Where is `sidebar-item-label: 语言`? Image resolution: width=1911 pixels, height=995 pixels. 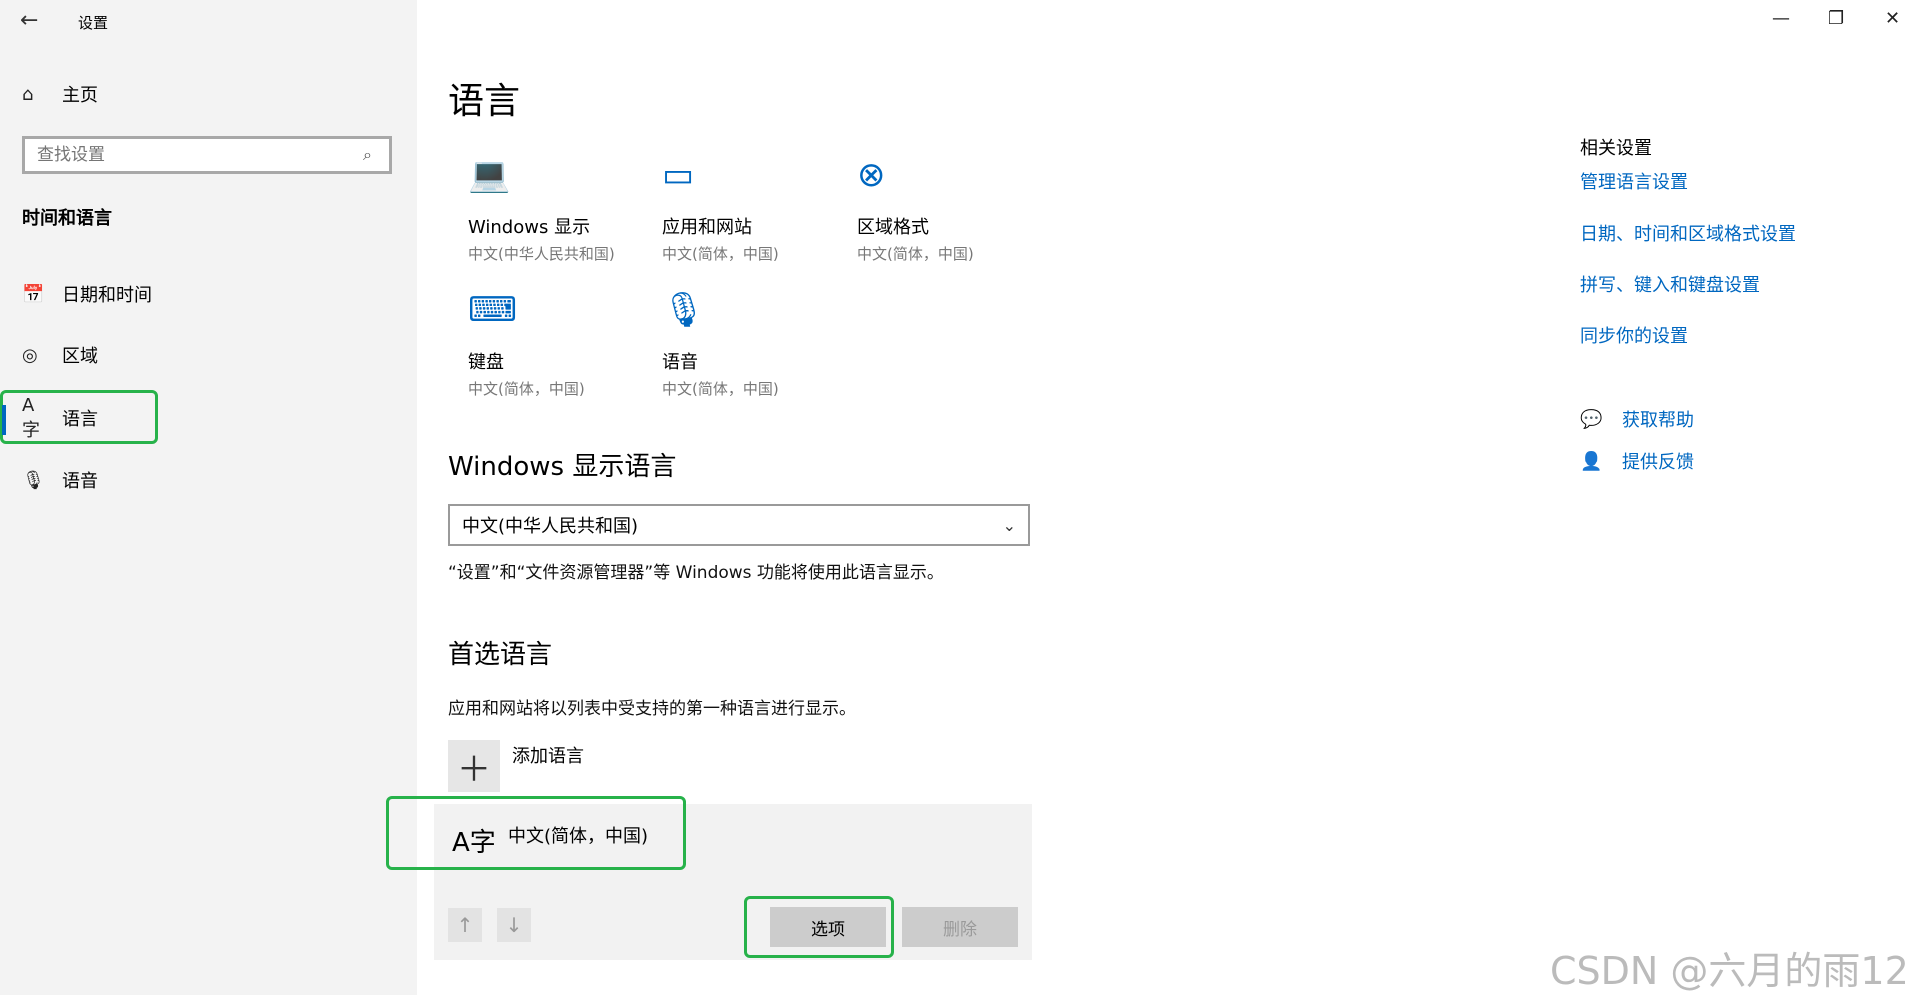 sidebar-item-label: 语言 is located at coordinates (80, 419).